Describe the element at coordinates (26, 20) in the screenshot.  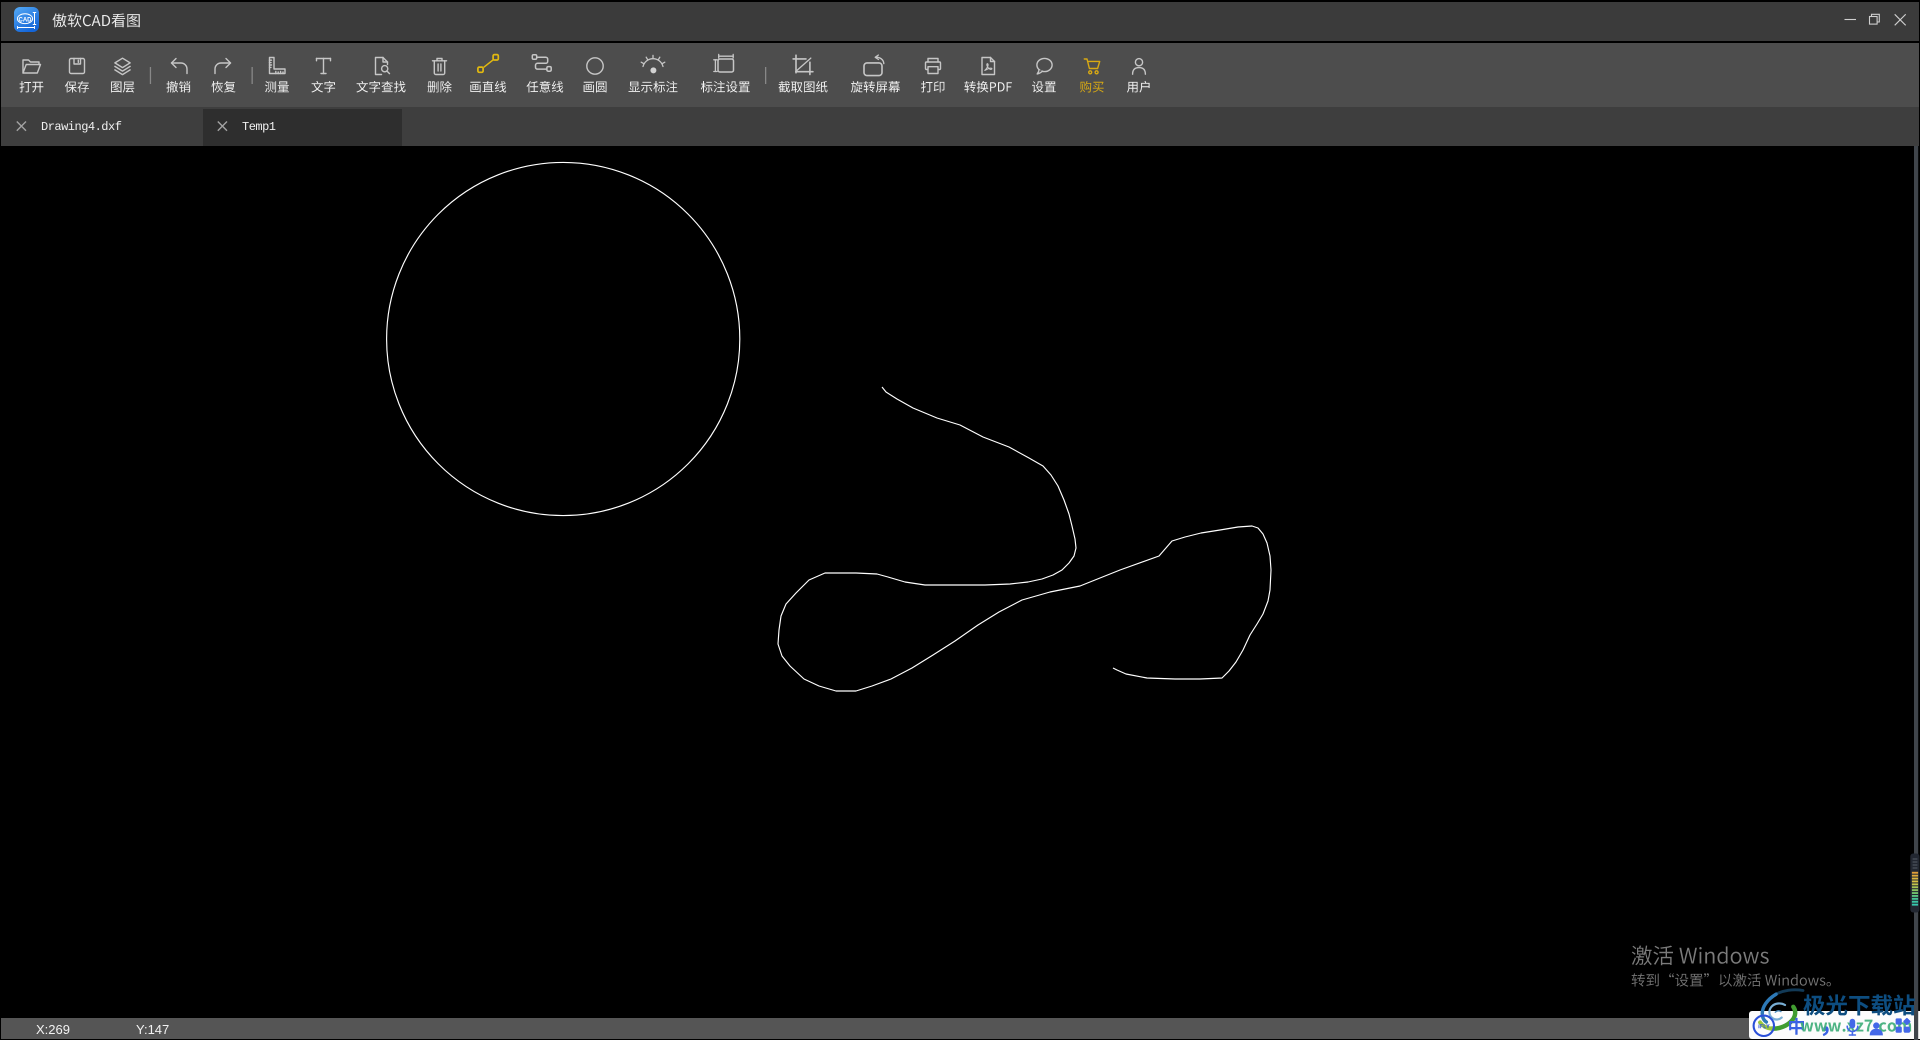
I see `svg-text: CAD` at that location.